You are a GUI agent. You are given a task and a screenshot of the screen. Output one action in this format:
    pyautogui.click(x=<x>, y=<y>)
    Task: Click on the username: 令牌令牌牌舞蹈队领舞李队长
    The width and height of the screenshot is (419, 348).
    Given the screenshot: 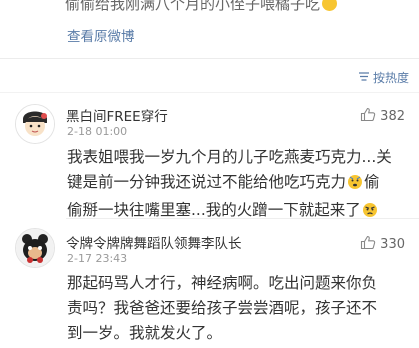 What is the action you would take?
    pyautogui.click(x=154, y=242)
    